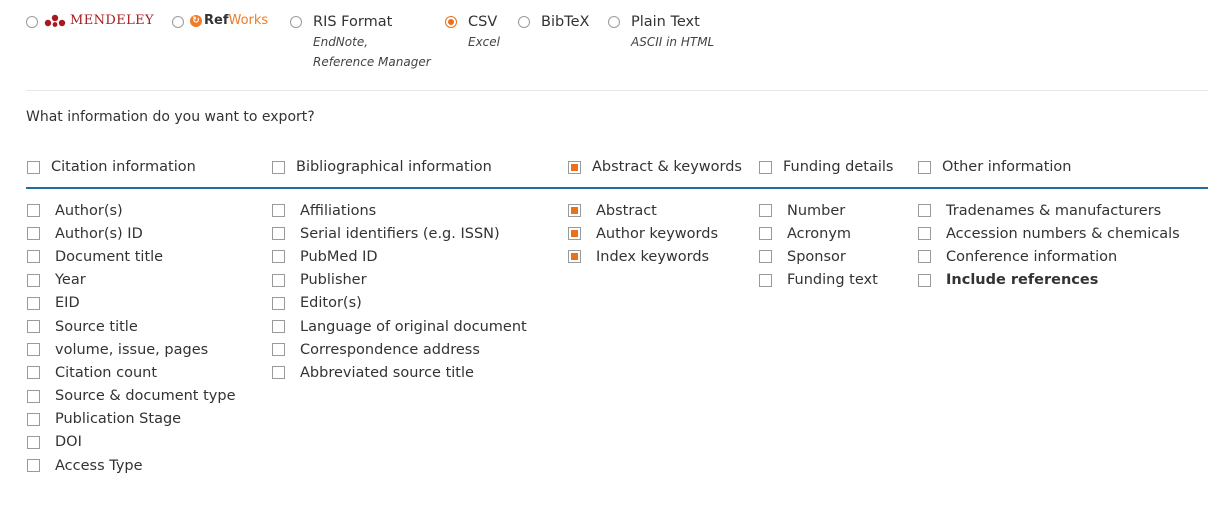  I want to click on export-field-option: Conference information, so click(1049, 256).